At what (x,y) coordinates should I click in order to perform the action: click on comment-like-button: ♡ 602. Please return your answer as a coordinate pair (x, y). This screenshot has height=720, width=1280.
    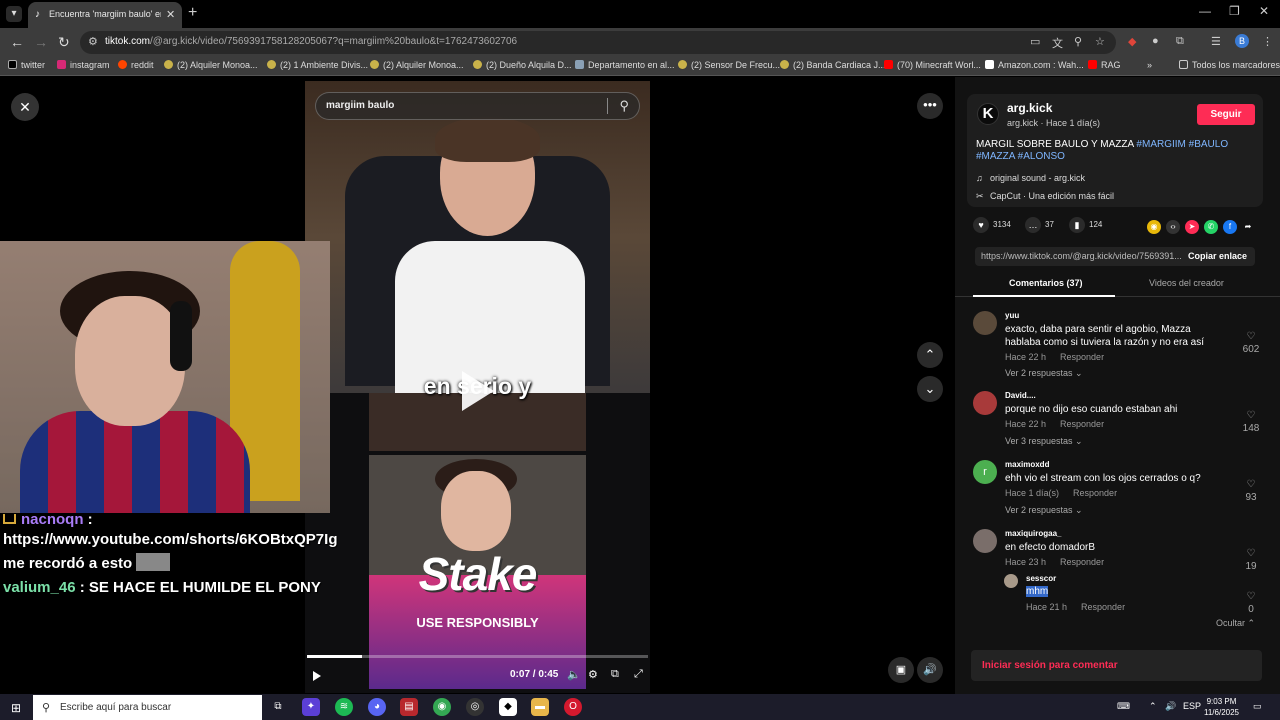
    Looking at the image, I should click on (1251, 340).